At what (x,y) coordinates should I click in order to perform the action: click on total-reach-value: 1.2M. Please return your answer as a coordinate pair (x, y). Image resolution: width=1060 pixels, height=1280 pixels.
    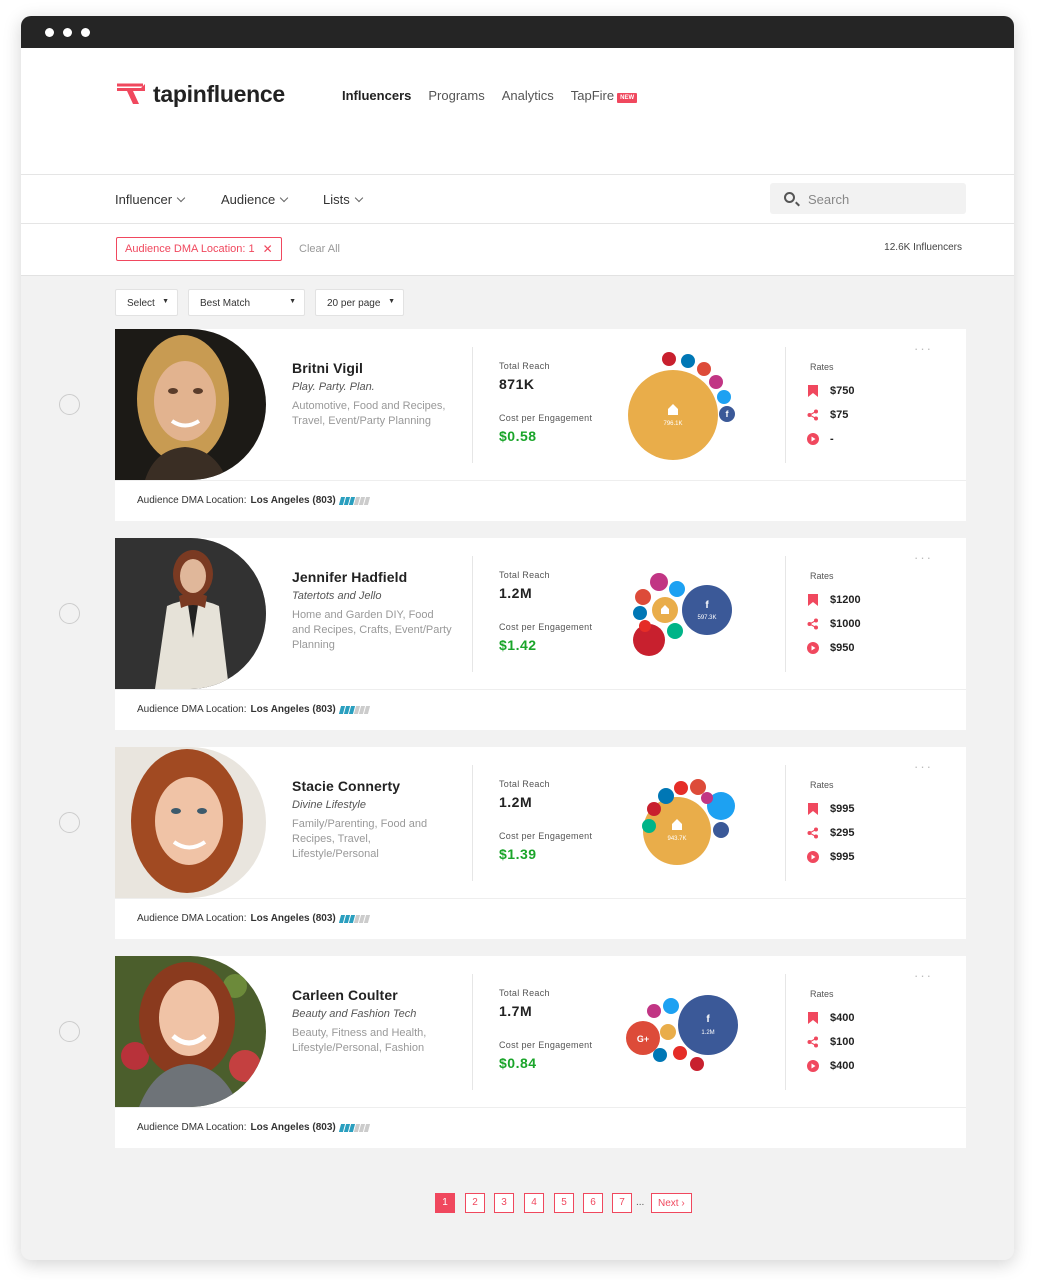
    Looking at the image, I should click on (516, 593).